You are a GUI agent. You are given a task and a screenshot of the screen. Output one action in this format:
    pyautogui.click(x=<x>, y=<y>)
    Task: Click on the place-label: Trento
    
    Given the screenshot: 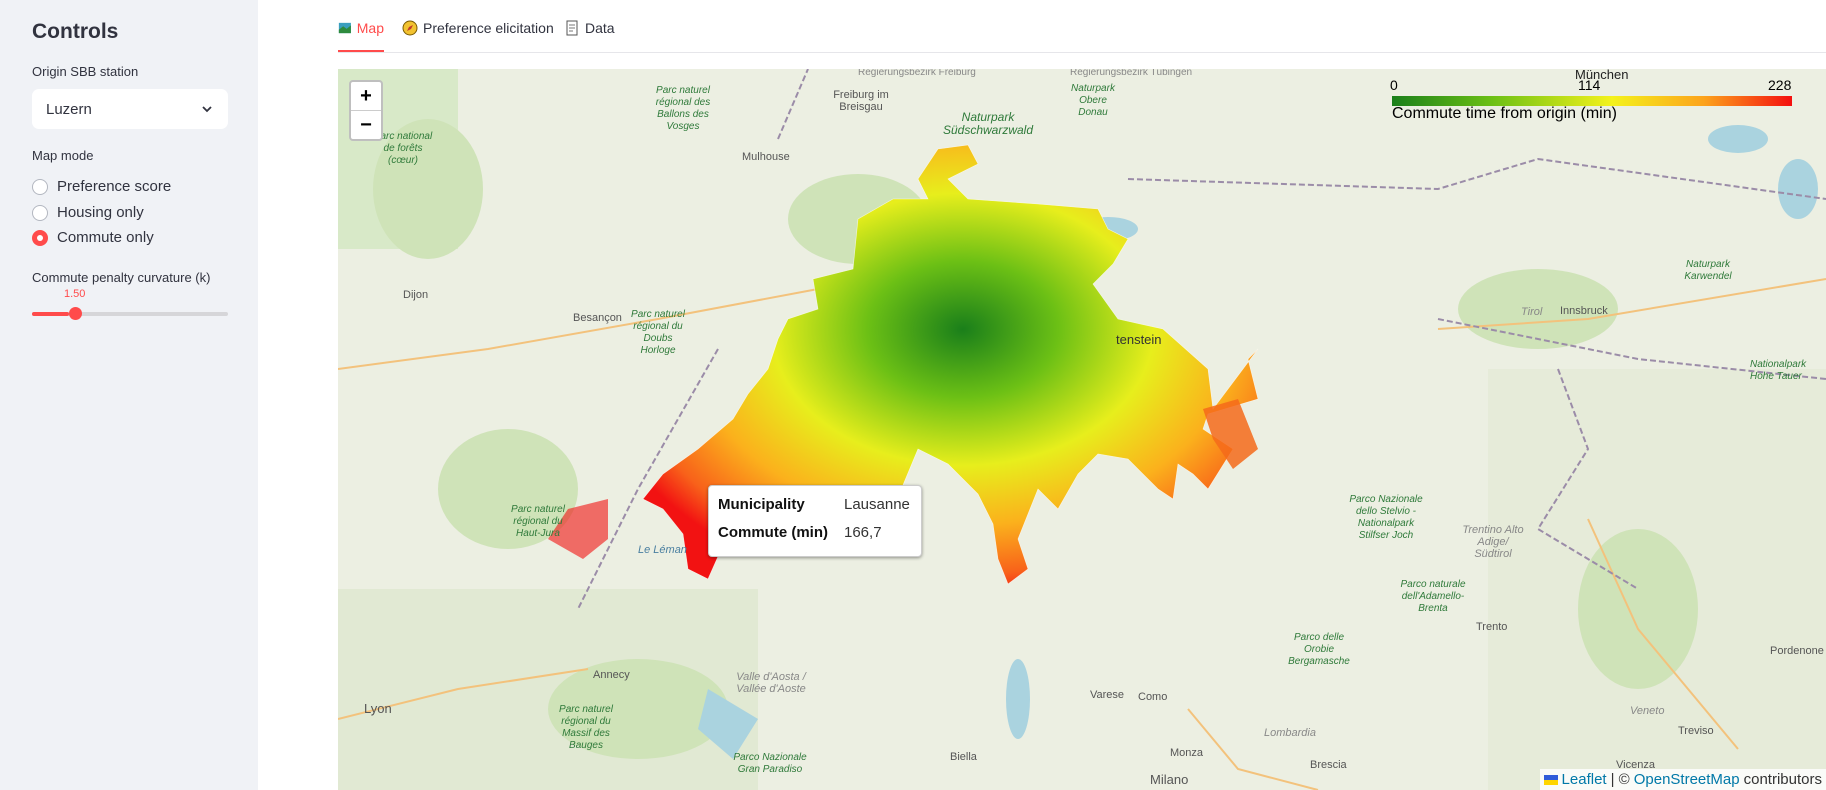 What is the action you would take?
    pyautogui.click(x=1492, y=627)
    